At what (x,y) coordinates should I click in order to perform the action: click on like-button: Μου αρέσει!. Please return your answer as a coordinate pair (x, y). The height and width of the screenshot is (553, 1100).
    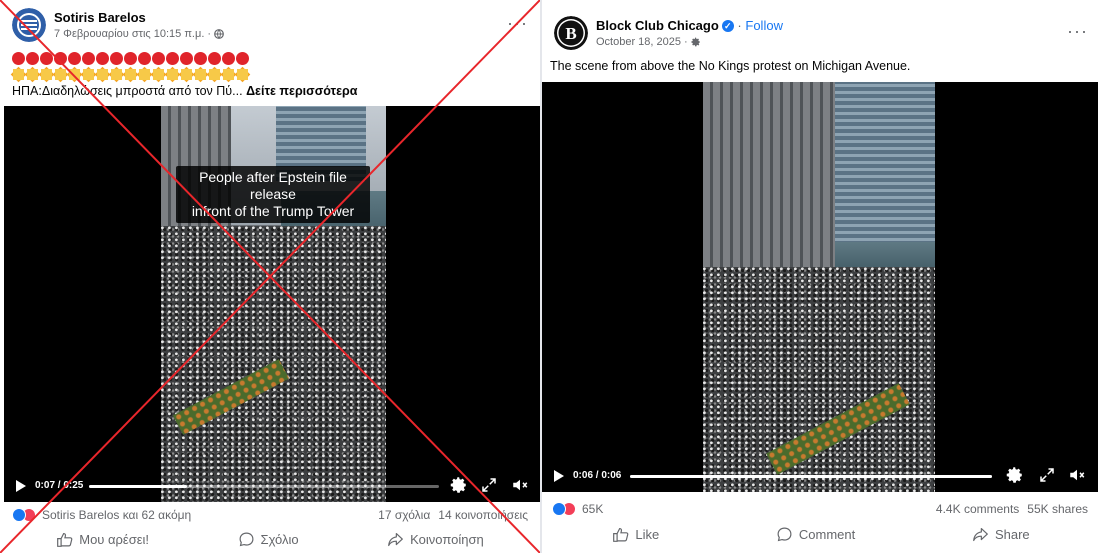
    Looking at the image, I should click on (102, 539).